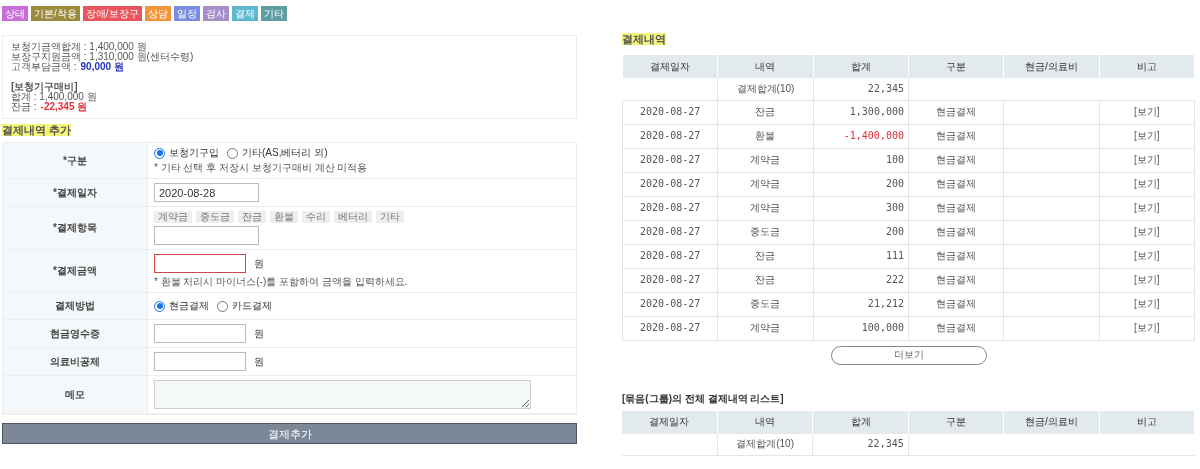  I want to click on summary-text: 합계 : 1,400,000 원, so click(54, 97).